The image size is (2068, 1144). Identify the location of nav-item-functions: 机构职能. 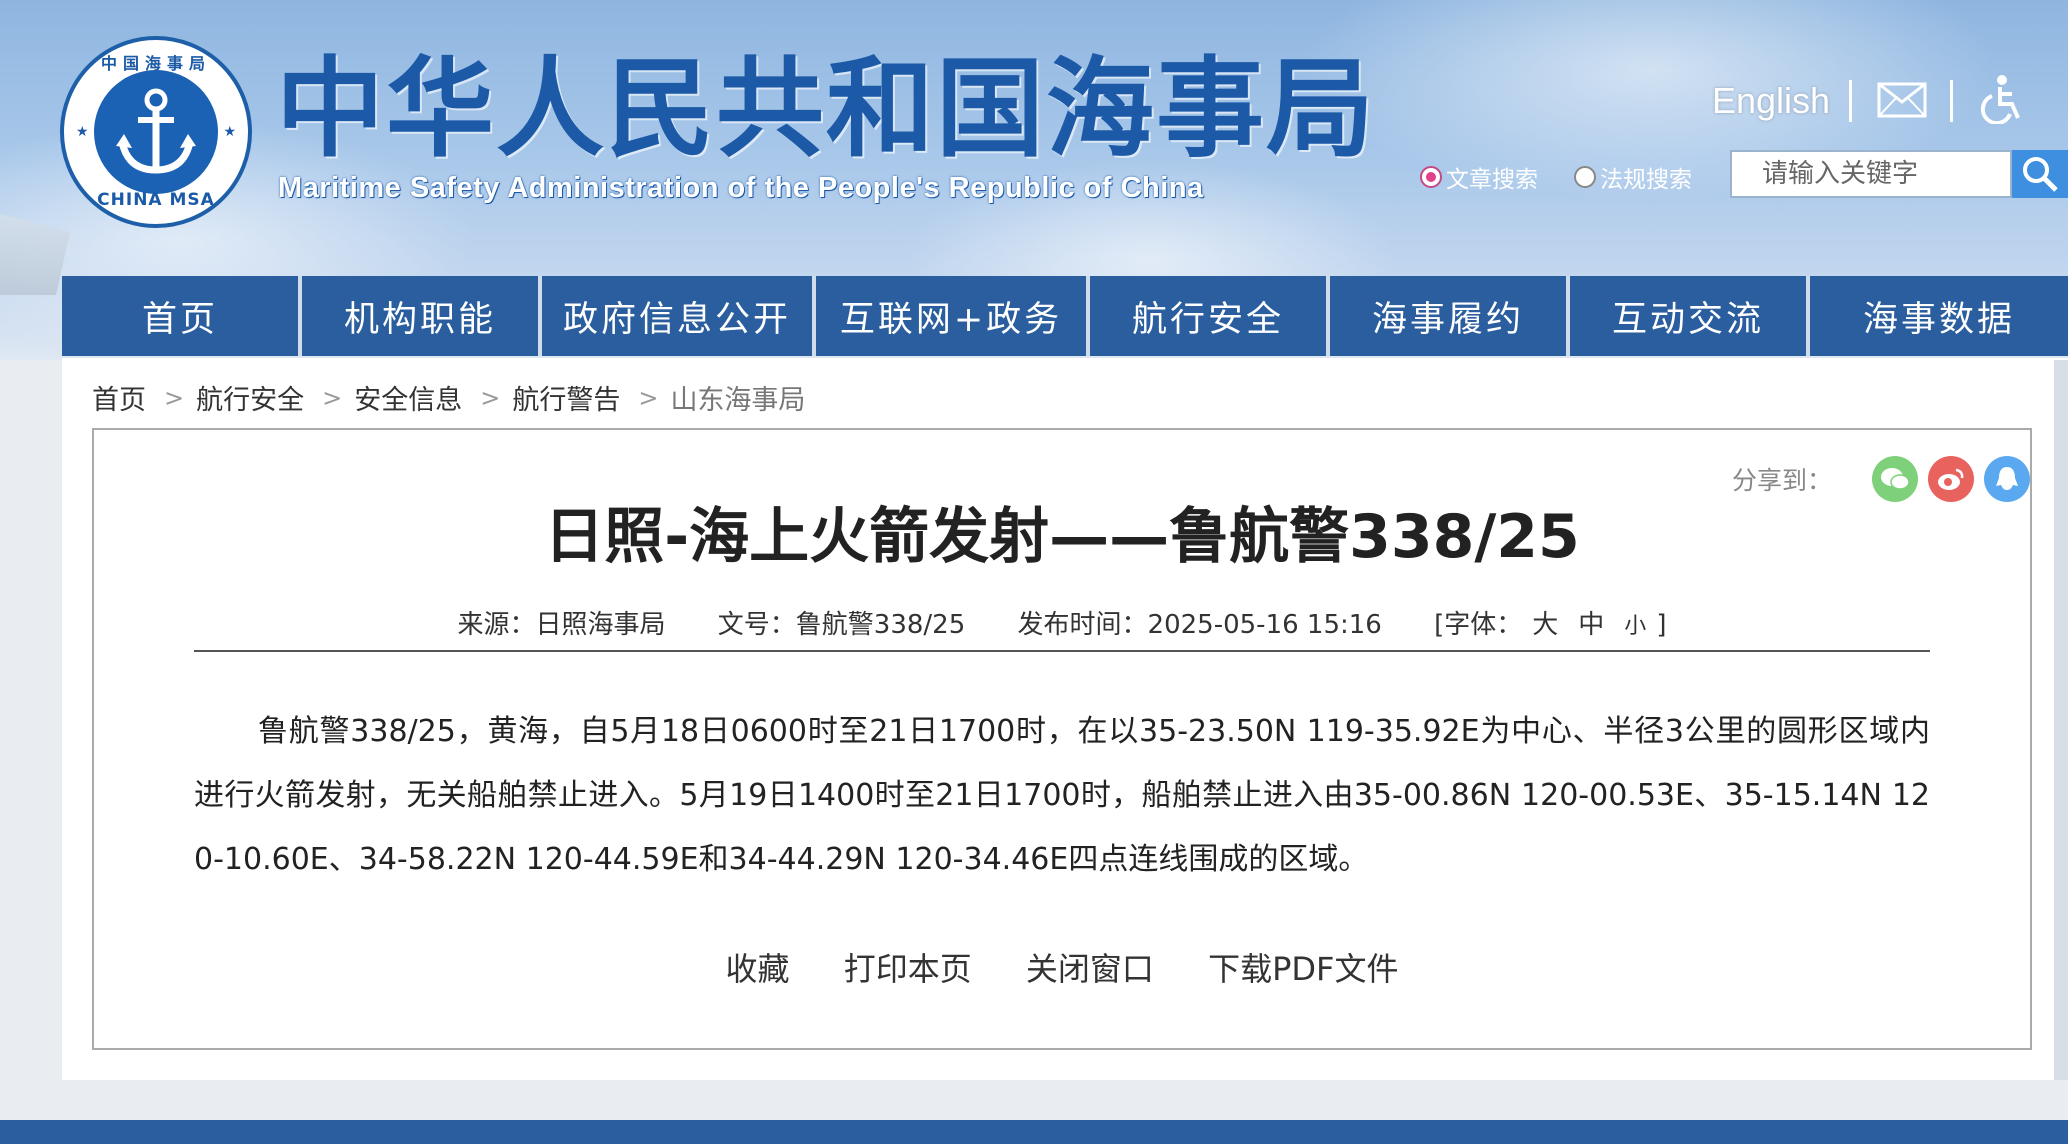
(420, 316).